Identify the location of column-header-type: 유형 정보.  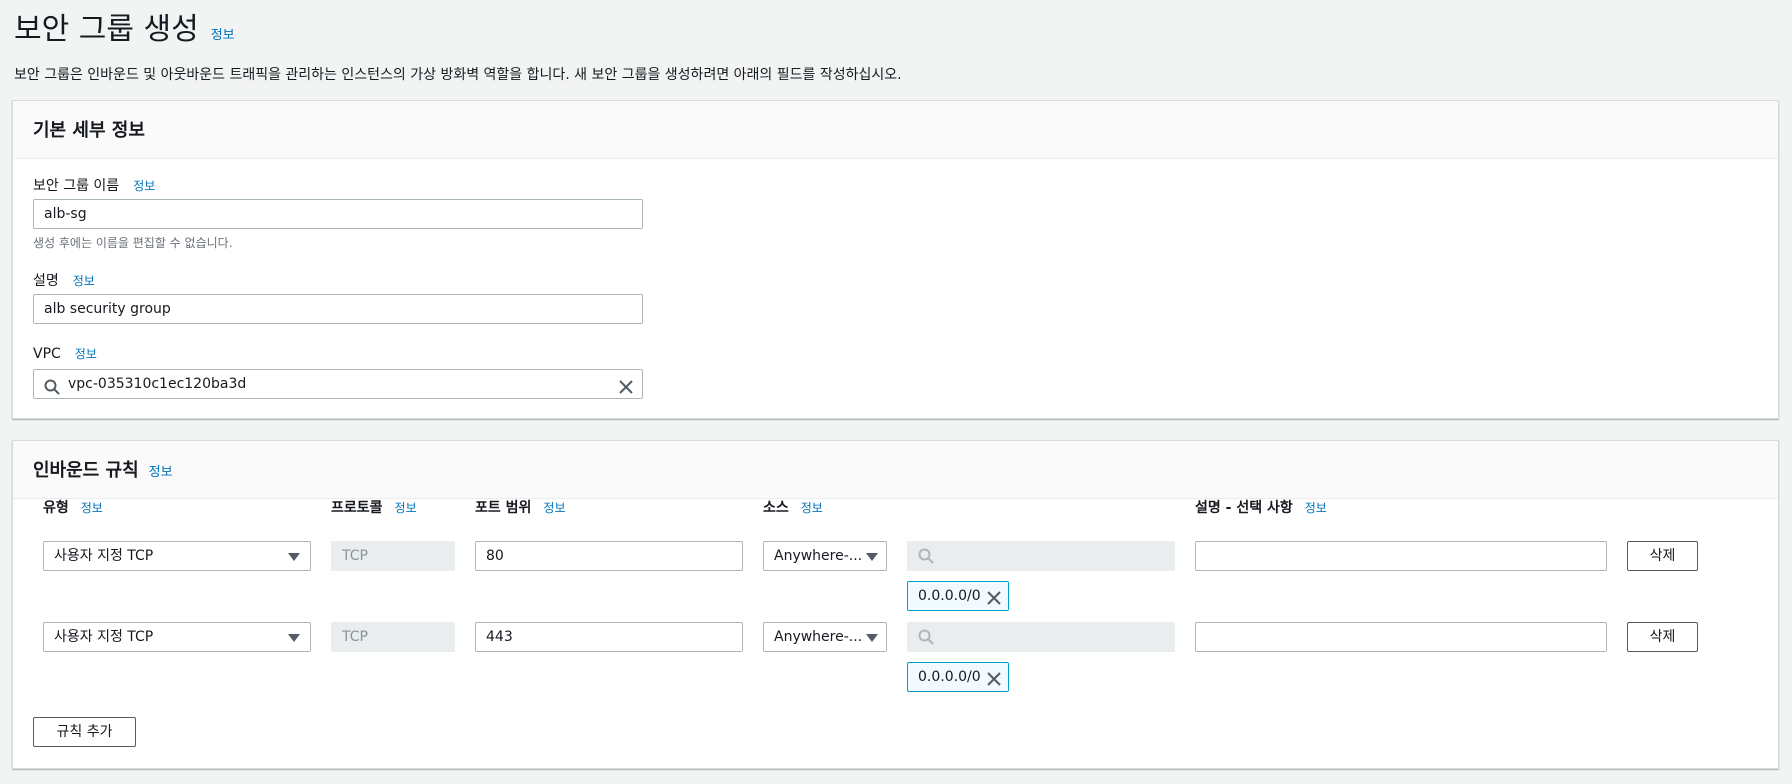
(73, 507).